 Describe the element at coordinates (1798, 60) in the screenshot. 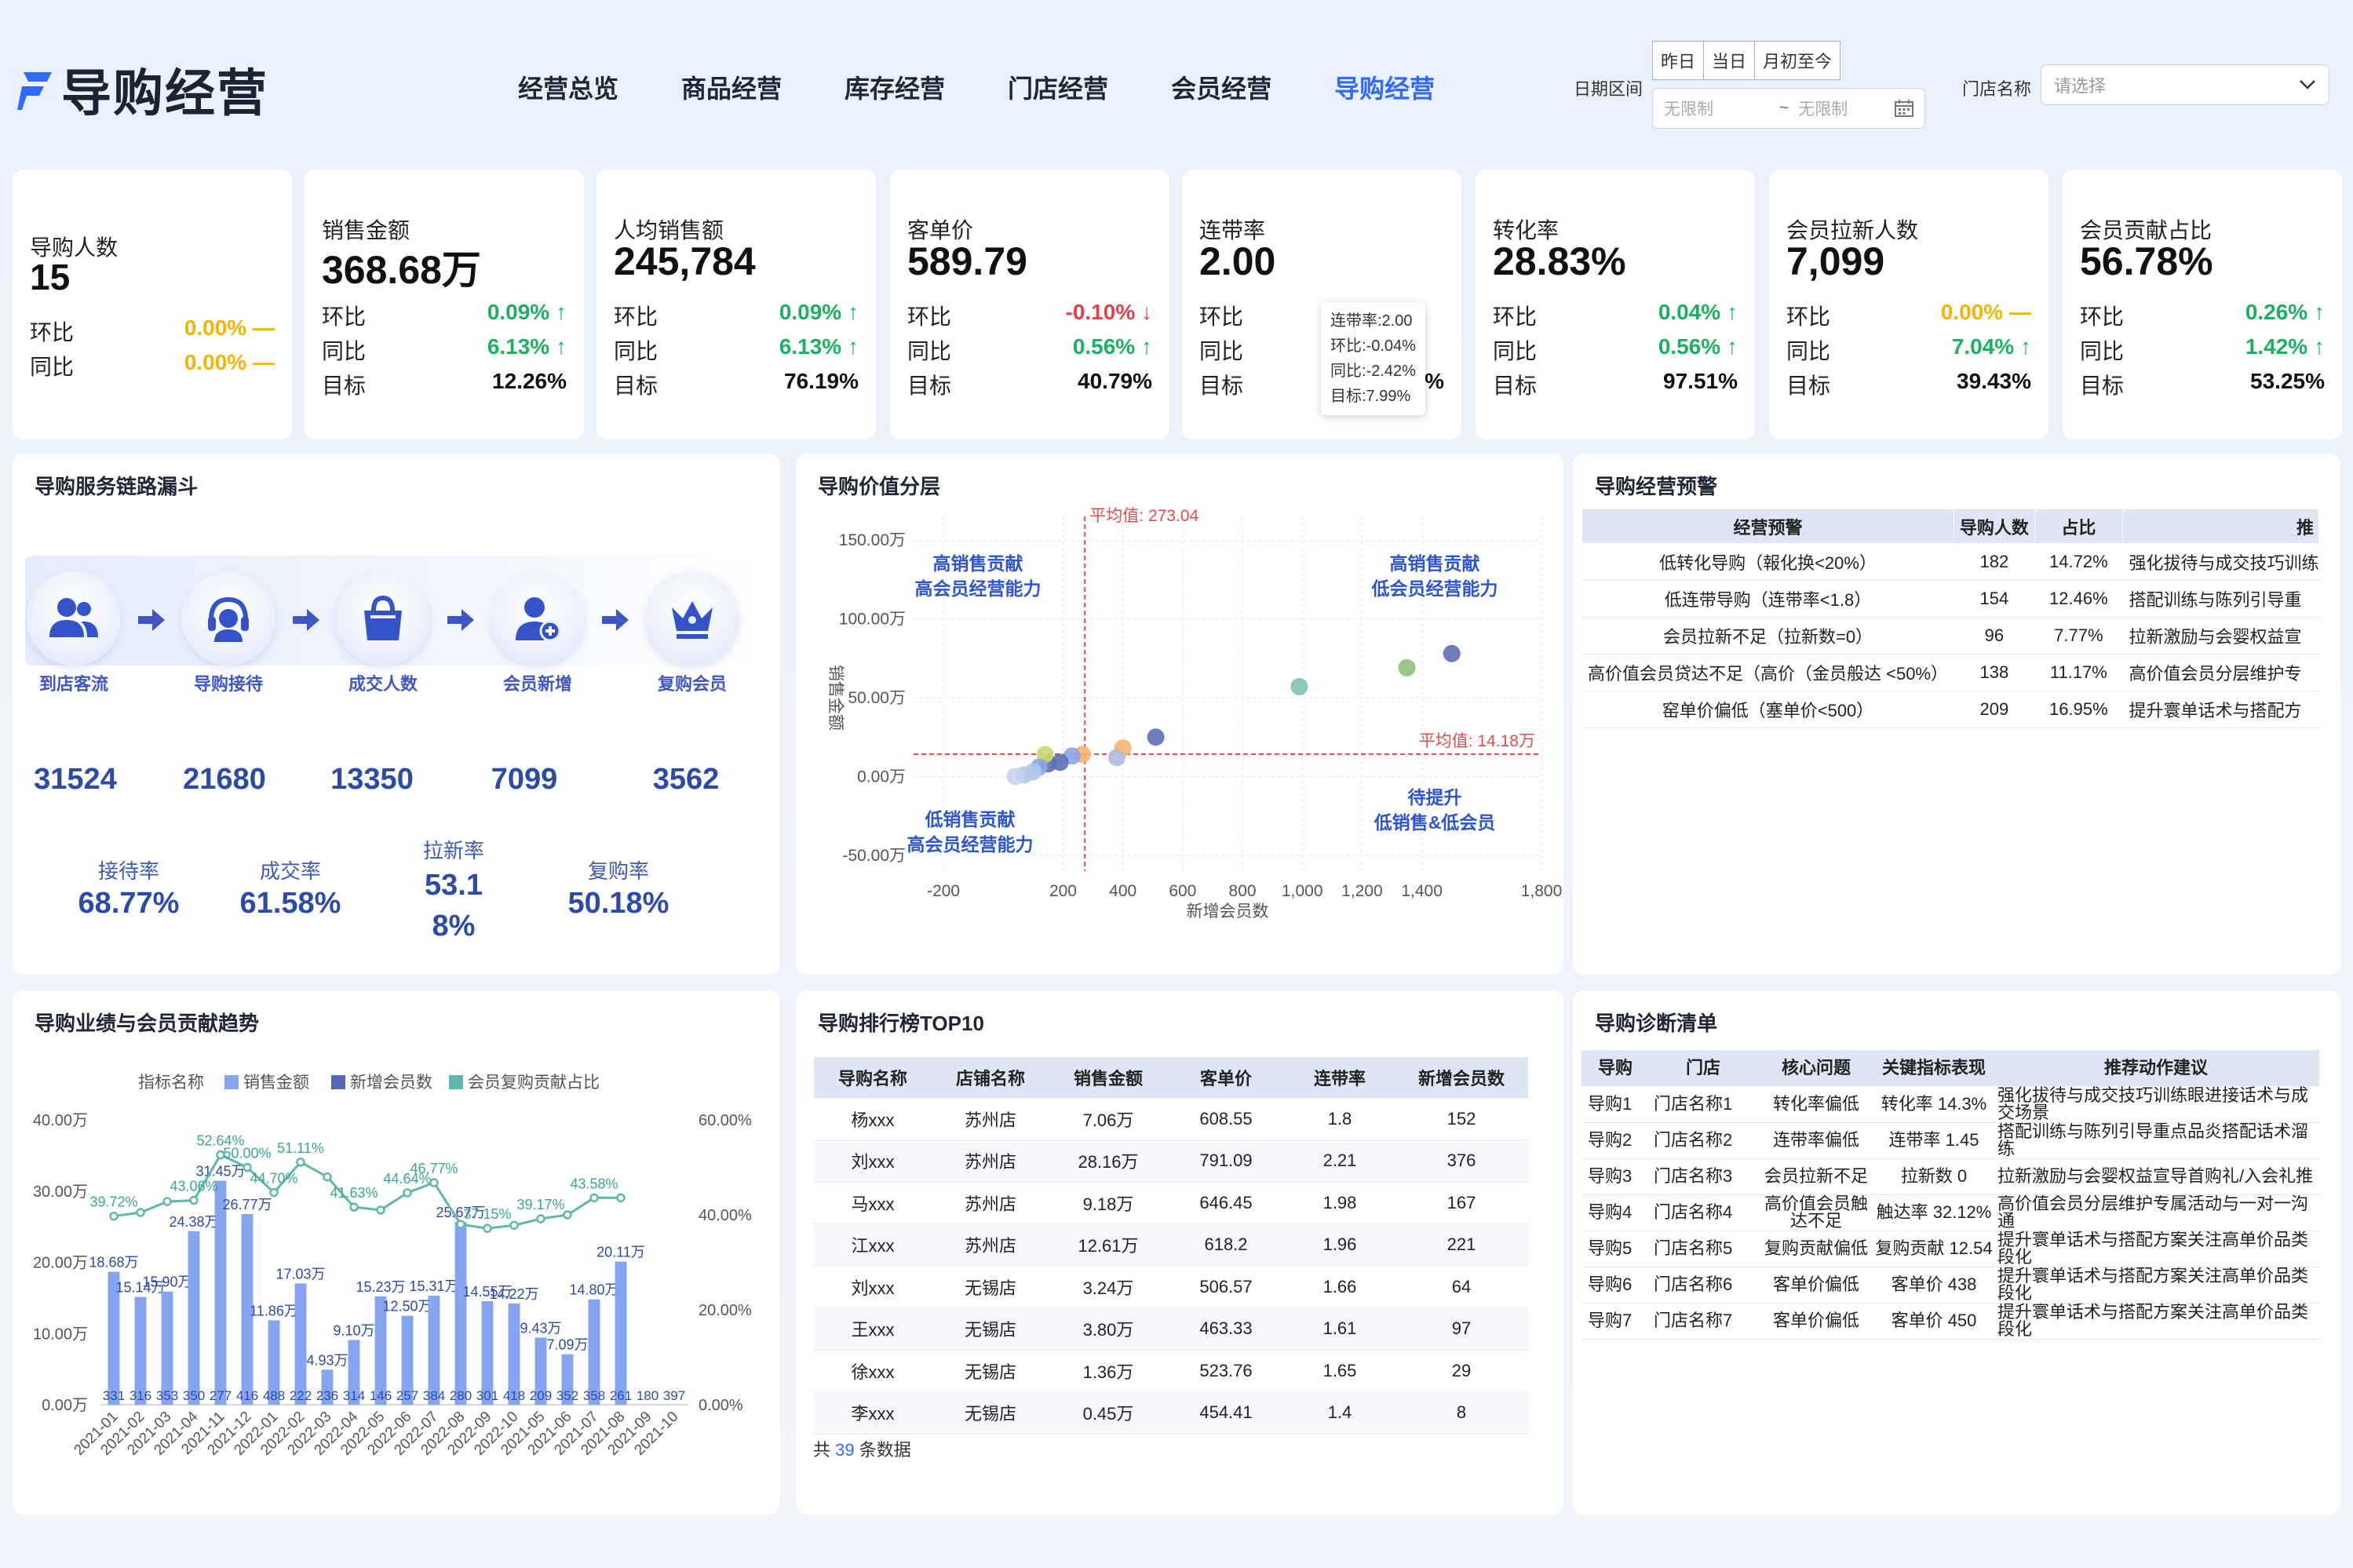

I see `month-to-date-button: 月初至今` at that location.